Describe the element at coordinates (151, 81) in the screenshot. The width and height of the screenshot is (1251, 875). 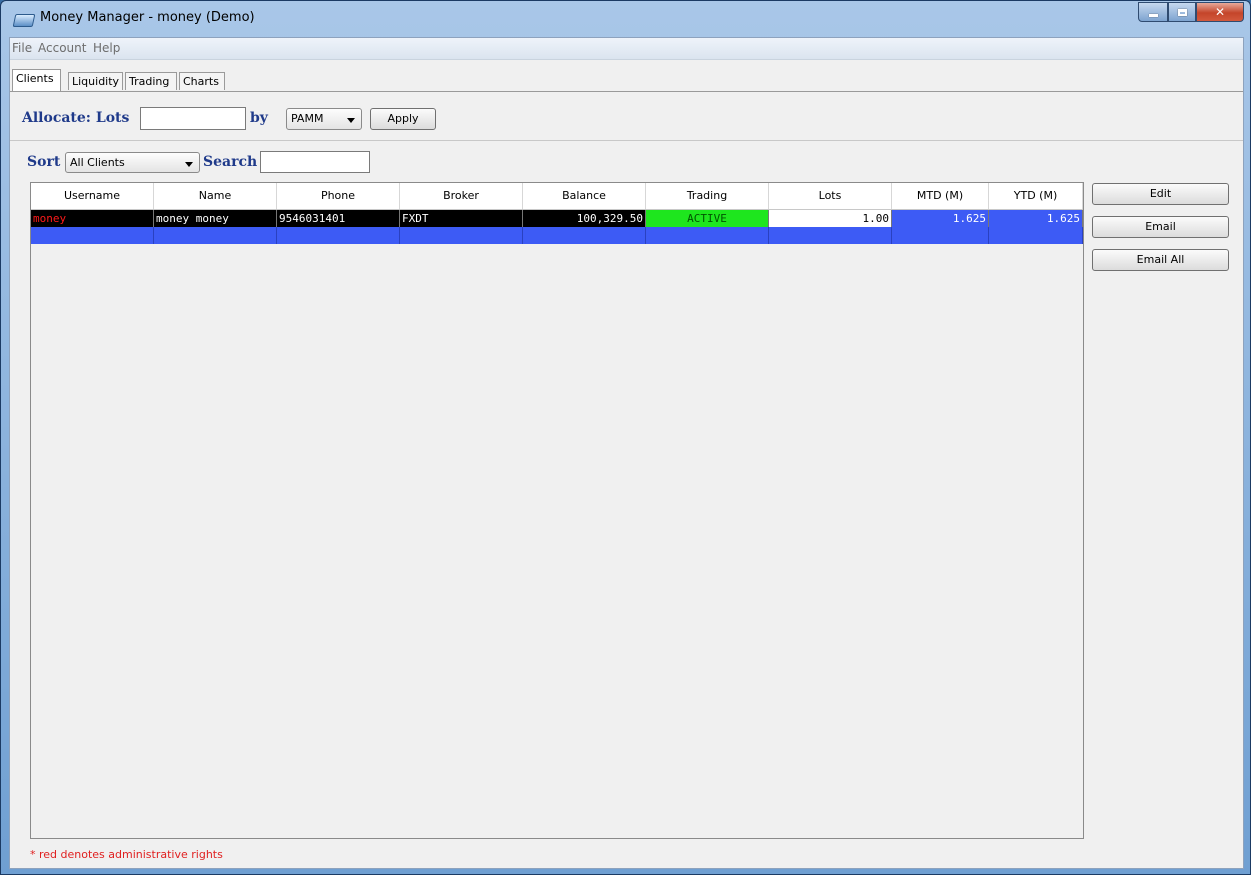
I see `tab-trading: Trading` at that location.